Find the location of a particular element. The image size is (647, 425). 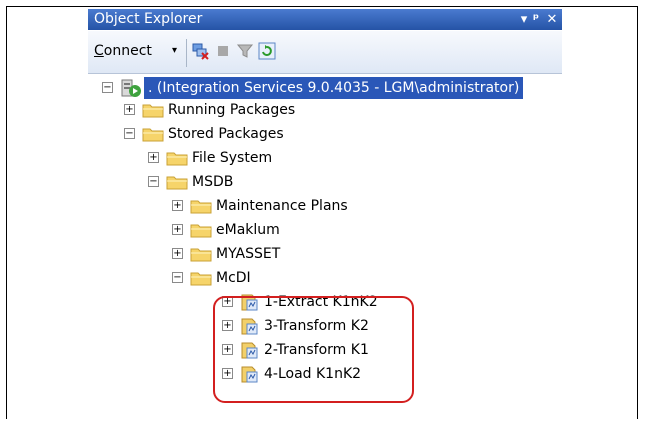

connect-button: Connect is located at coordinates (123, 51).